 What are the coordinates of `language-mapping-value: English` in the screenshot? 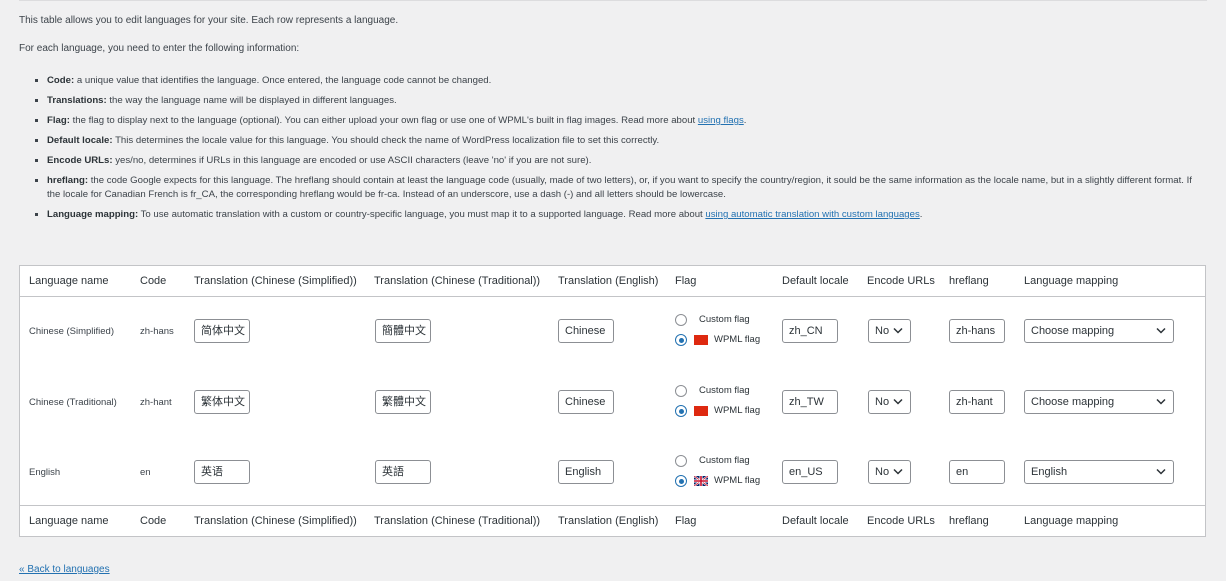 It's located at (1049, 472).